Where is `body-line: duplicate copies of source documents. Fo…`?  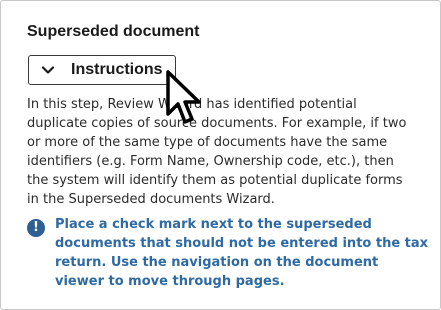
body-line: duplicate copies of source documents. Fo… is located at coordinates (217, 123).